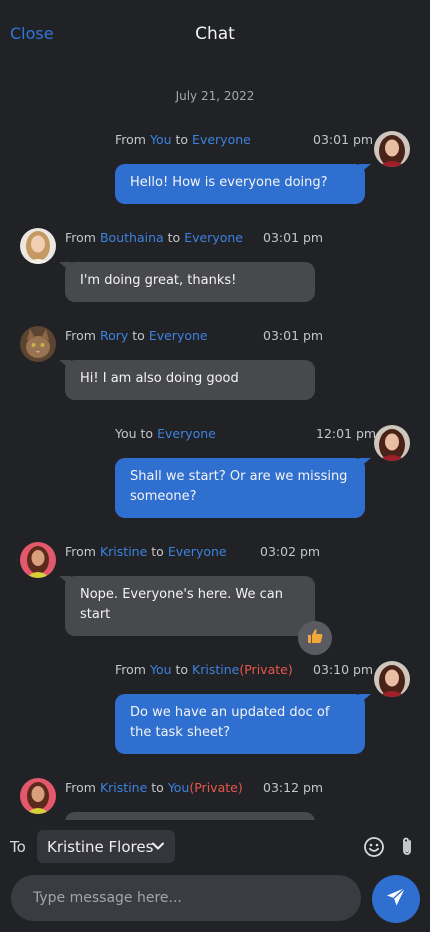 This screenshot has height=932, width=430. I want to click on message-bubble-sent: Hello! How is everyone doing?, so click(240, 184).